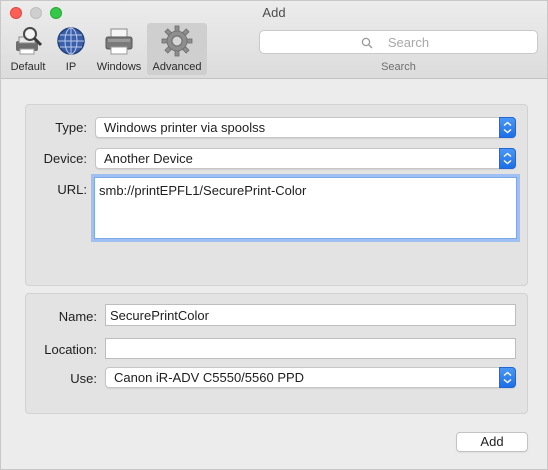  I want to click on url-value: smb://printEPFL1/SecurePrint-Color, so click(203, 190).